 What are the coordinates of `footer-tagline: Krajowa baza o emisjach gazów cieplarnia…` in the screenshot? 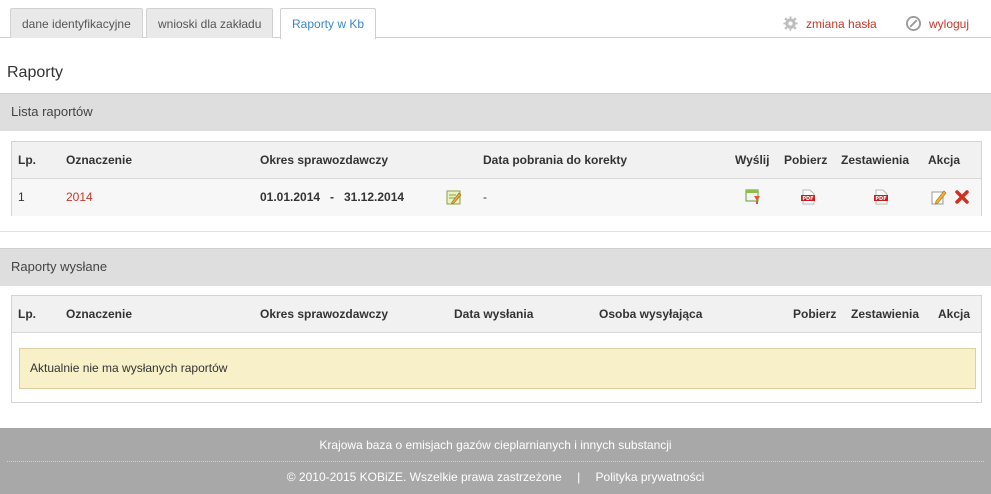 It's located at (495, 445).